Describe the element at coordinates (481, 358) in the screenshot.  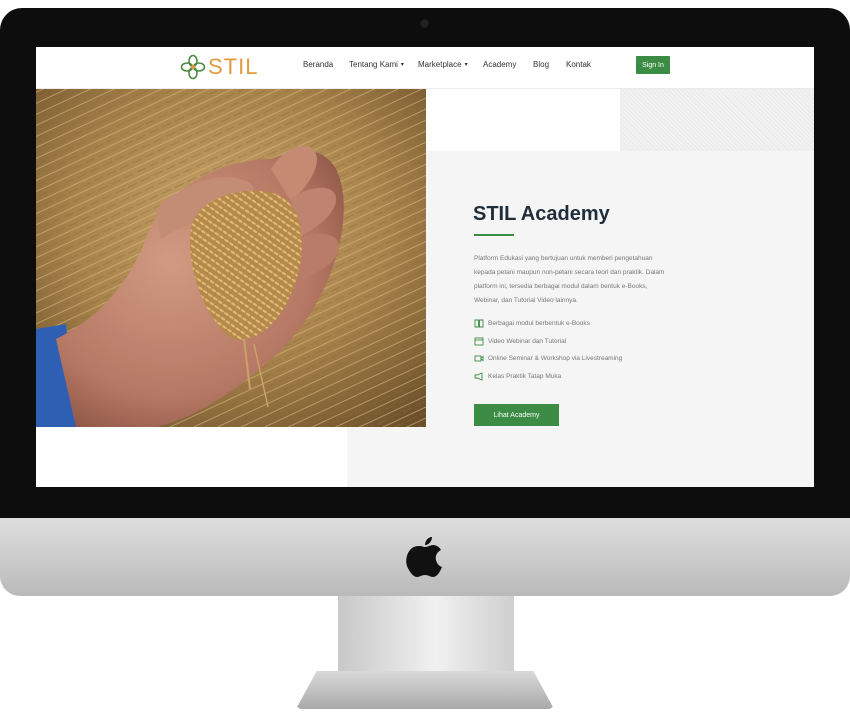
I see `camera-icon` at that location.